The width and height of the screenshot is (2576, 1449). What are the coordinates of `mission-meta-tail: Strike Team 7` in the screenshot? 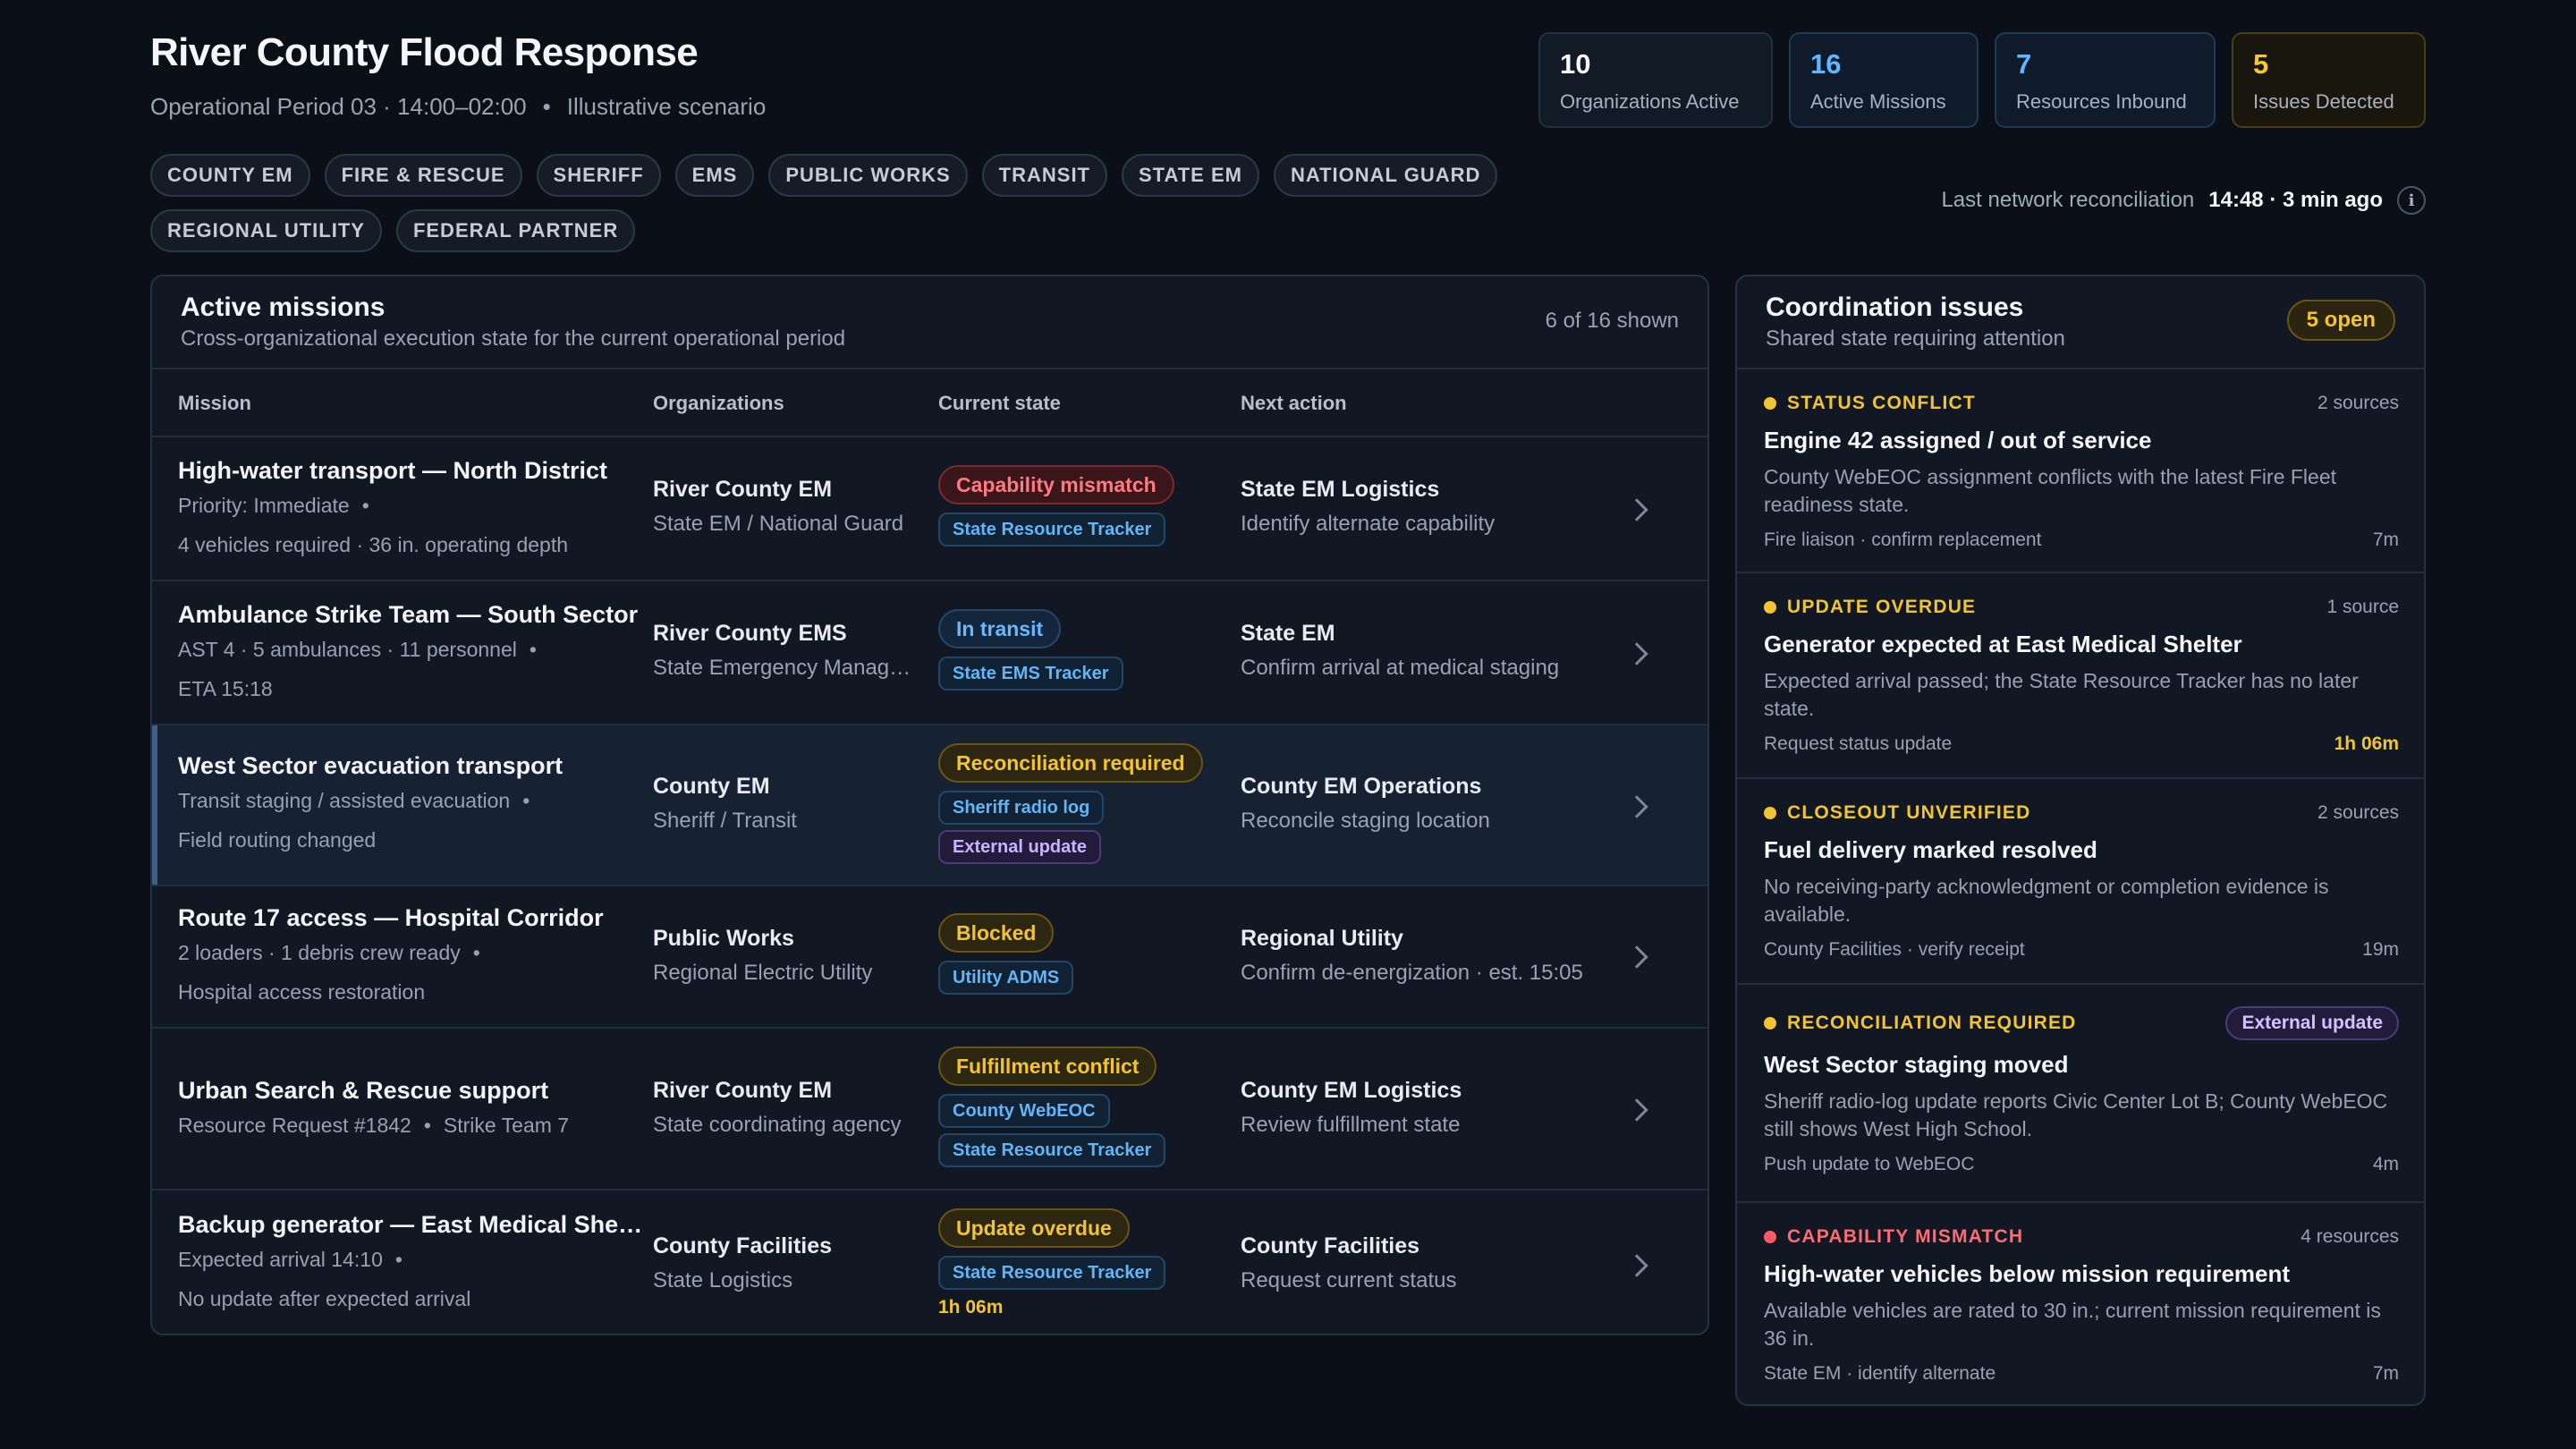 It's located at (506, 1125).